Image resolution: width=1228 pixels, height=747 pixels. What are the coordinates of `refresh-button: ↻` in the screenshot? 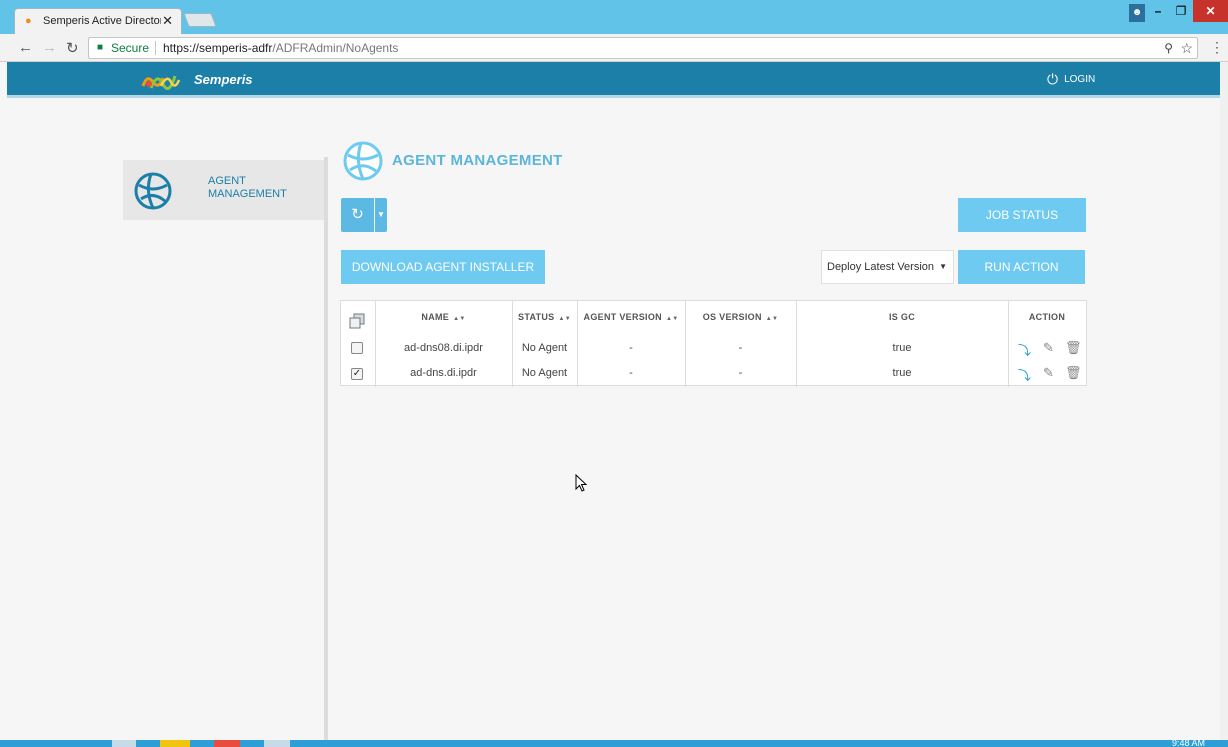 It's located at (357, 215).